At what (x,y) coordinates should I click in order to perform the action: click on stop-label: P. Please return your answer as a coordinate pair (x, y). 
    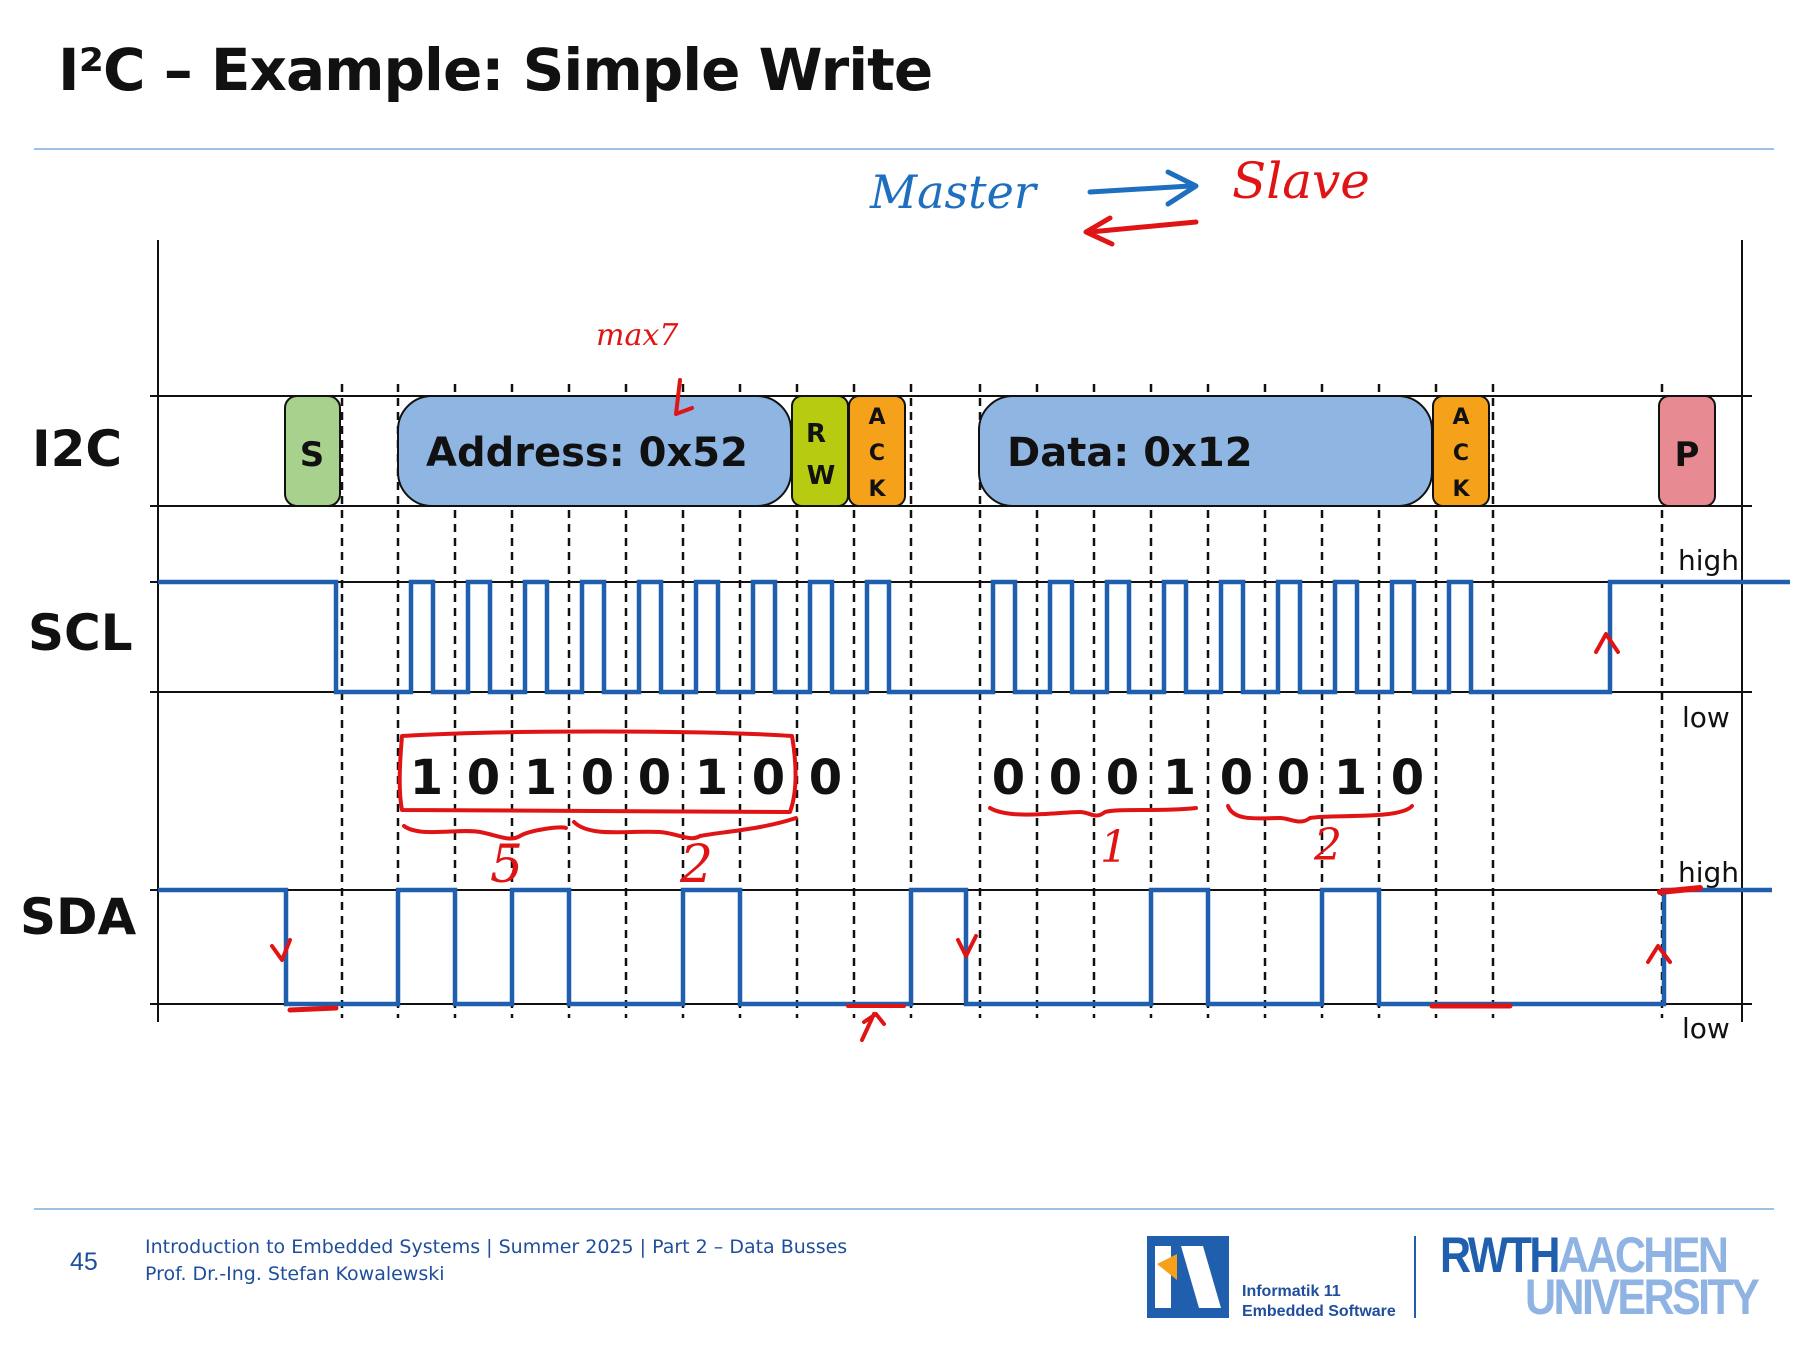
    Looking at the image, I should click on (1687, 455).